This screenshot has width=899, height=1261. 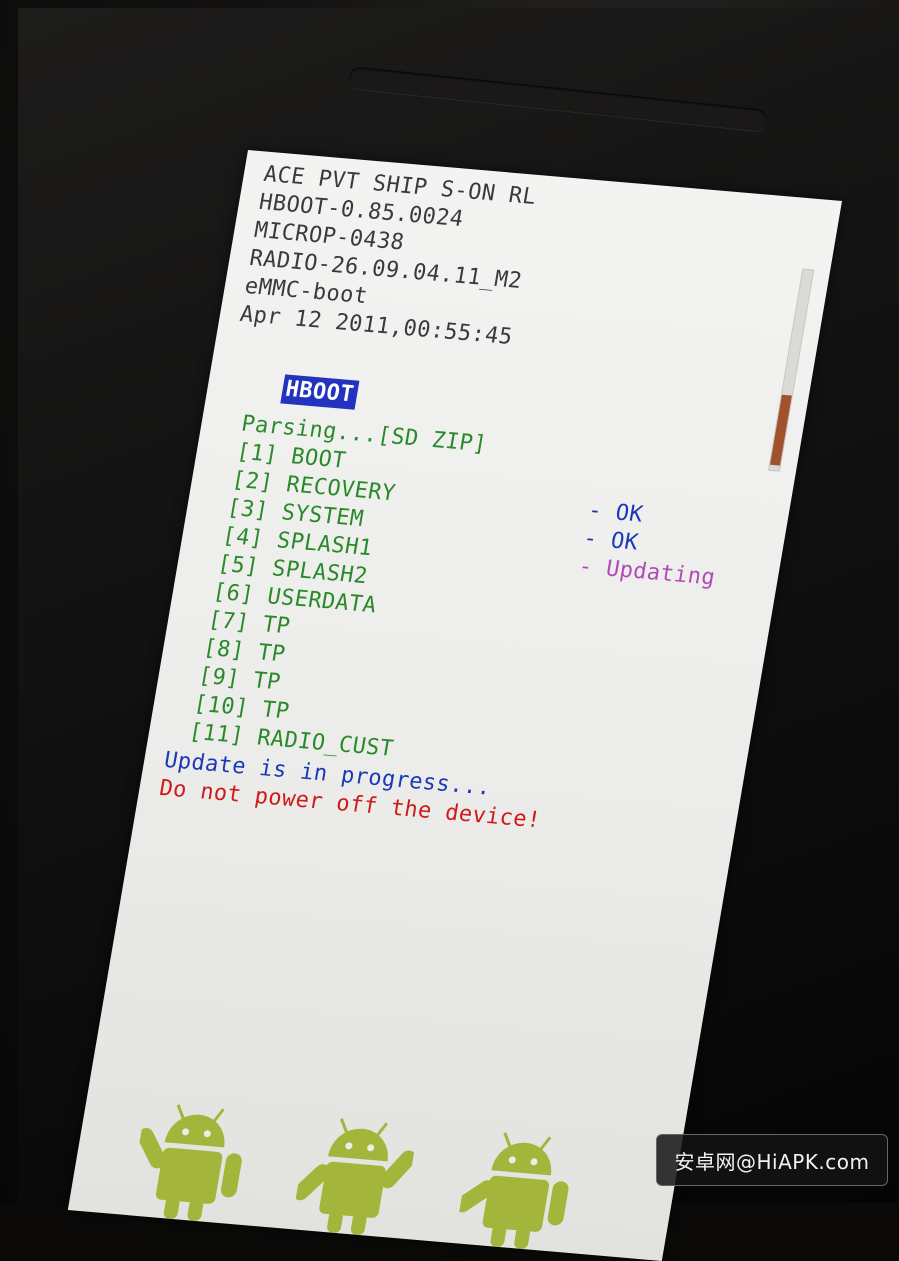 What do you see at coordinates (320, 392) in the screenshot?
I see `hboot-mode-label: HBOOT` at bounding box center [320, 392].